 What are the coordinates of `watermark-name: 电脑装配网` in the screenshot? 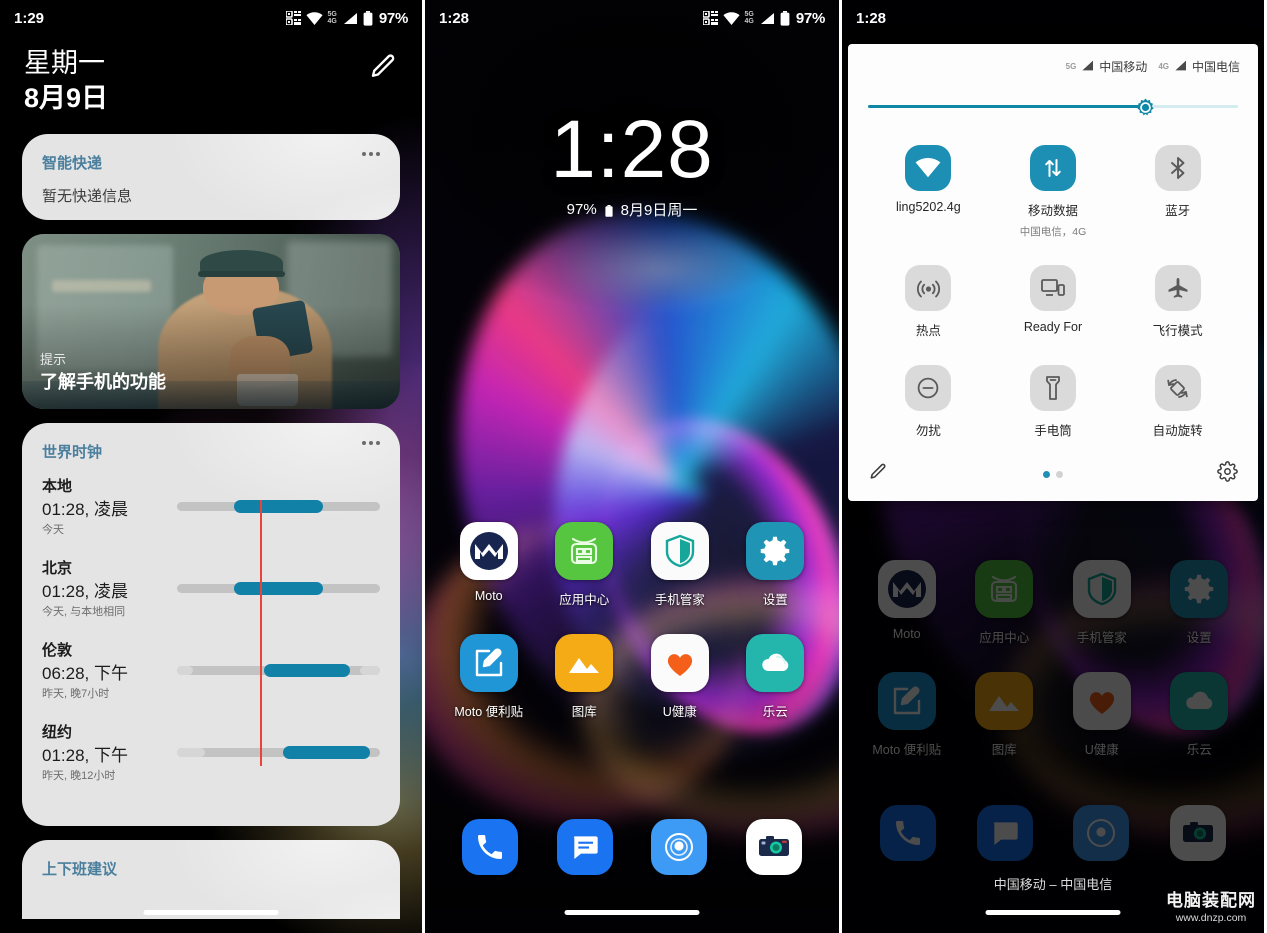 It's located at (1211, 900).